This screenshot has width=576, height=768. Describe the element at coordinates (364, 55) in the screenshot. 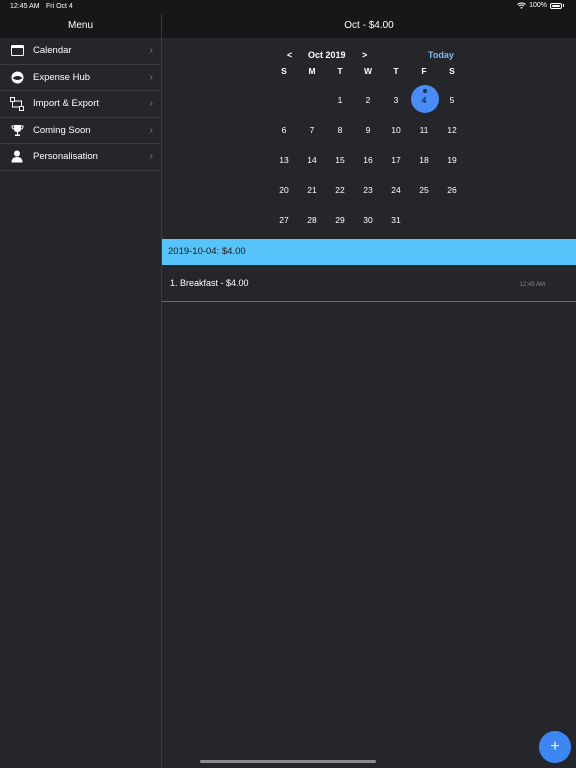

I see `next-month-button: >` at that location.